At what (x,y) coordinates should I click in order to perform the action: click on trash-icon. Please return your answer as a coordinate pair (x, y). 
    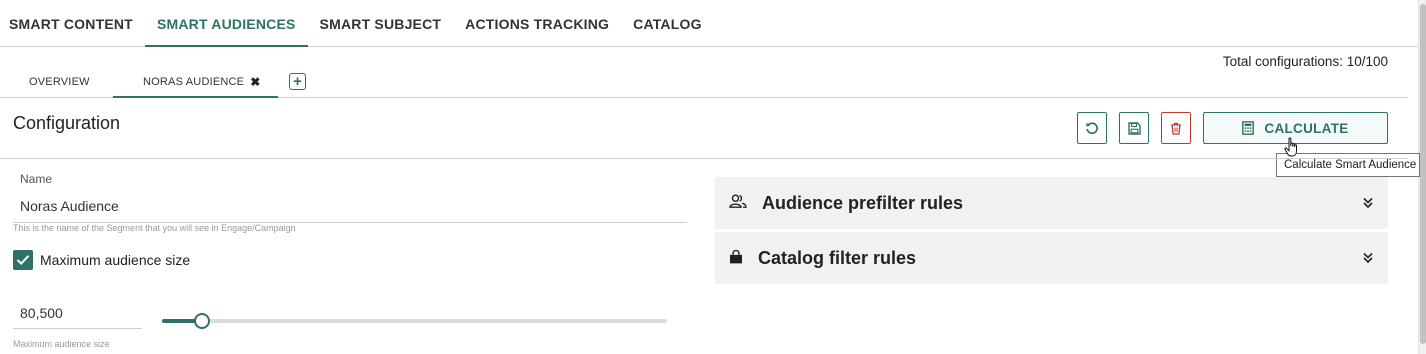
    Looking at the image, I should click on (1176, 128).